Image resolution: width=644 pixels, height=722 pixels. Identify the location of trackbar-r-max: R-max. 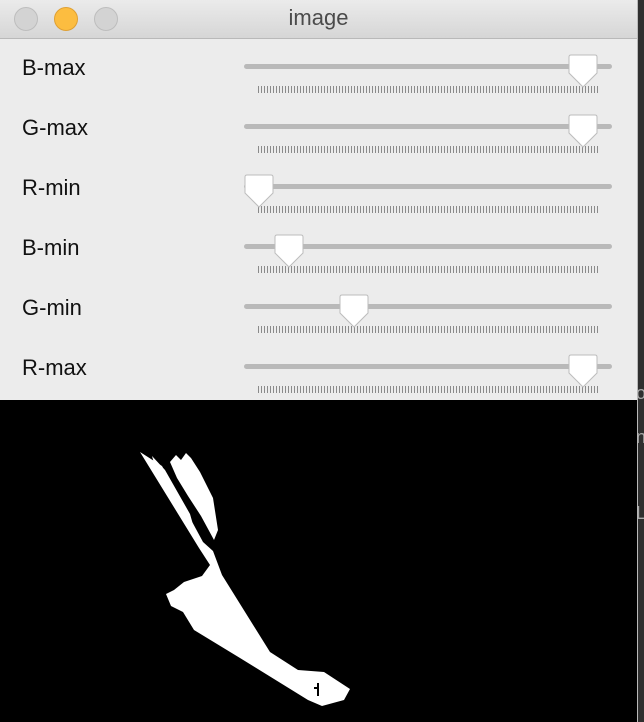
(318, 369).